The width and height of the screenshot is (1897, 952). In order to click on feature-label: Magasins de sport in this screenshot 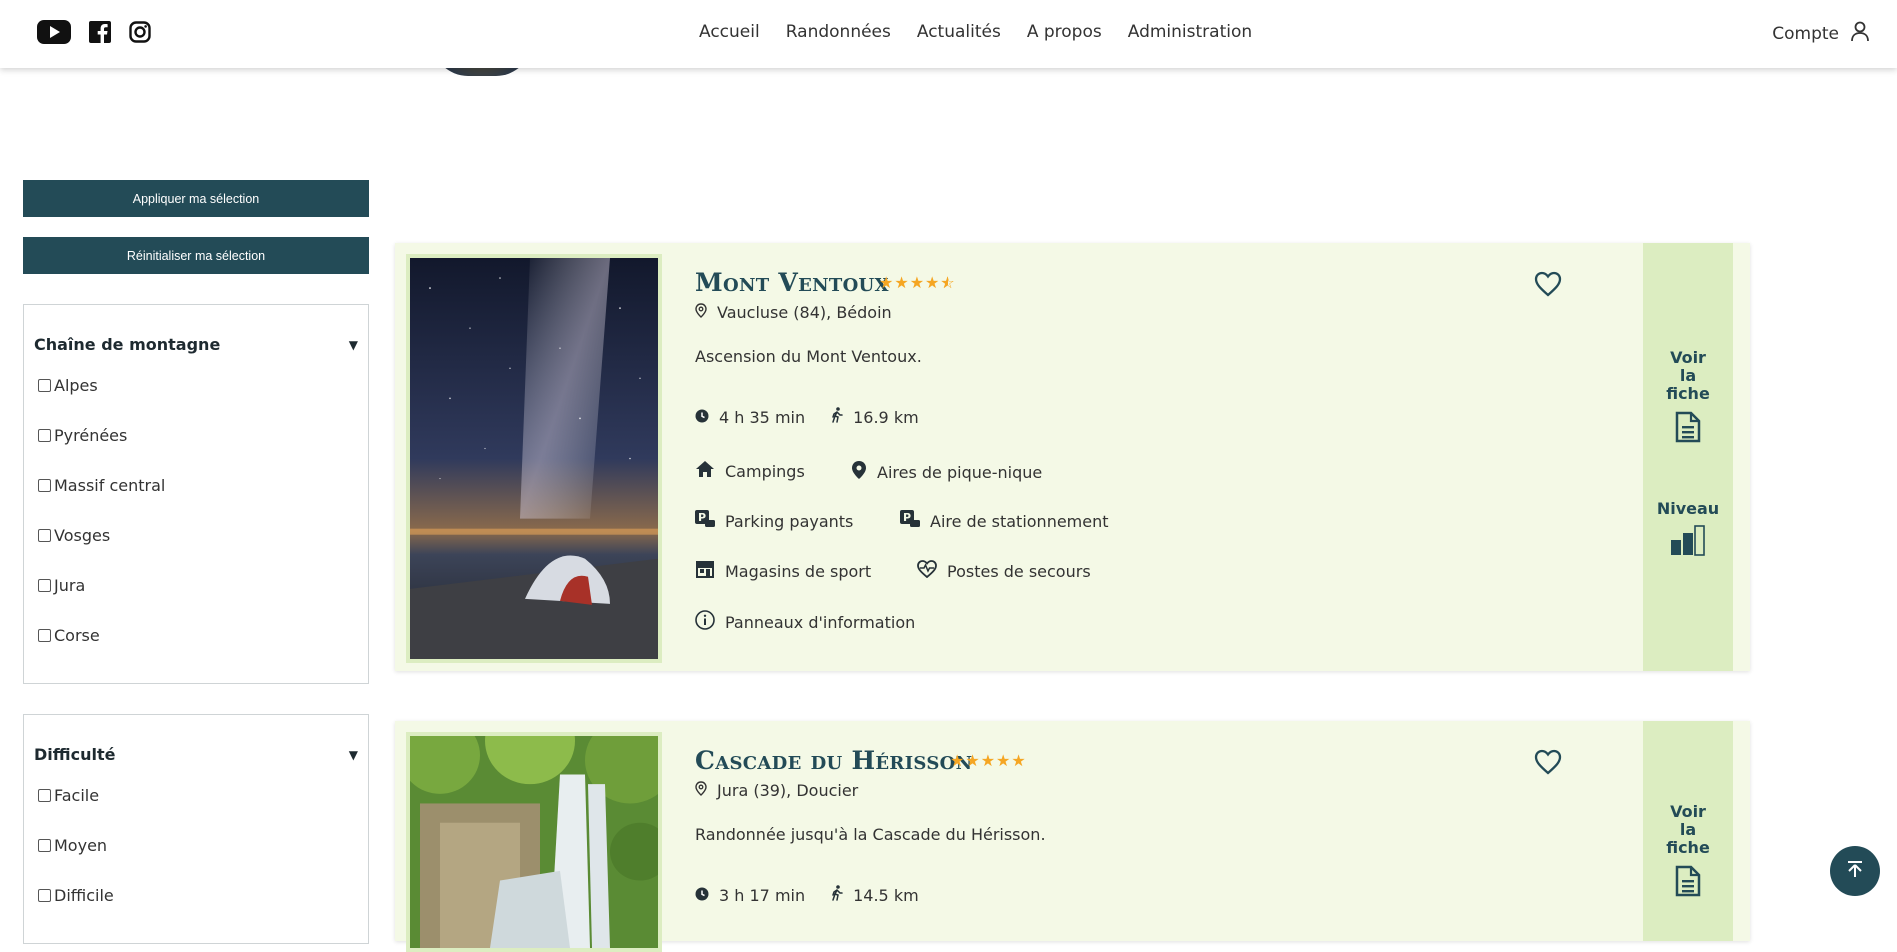, I will do `click(798, 571)`.